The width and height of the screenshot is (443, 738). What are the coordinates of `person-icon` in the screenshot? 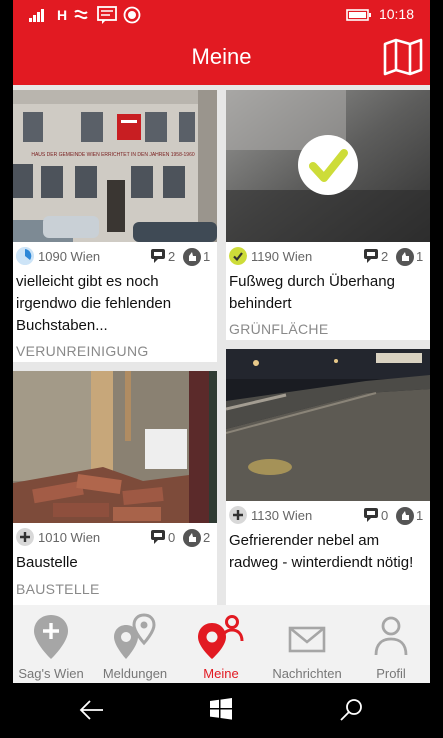 It's located at (391, 636).